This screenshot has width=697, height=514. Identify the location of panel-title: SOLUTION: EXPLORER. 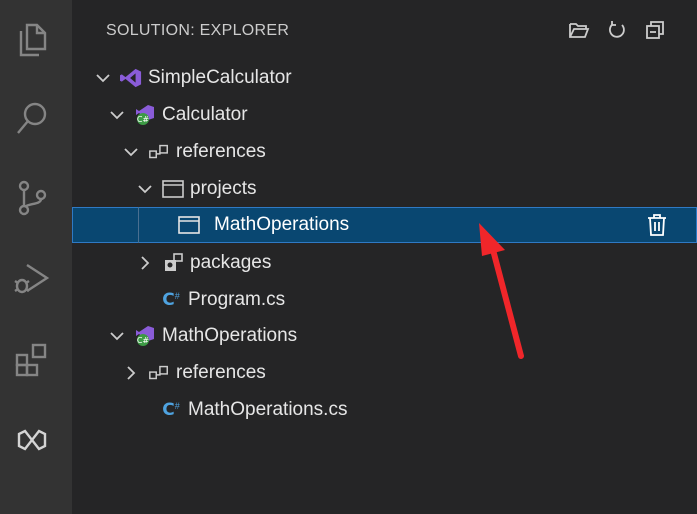
(198, 30).